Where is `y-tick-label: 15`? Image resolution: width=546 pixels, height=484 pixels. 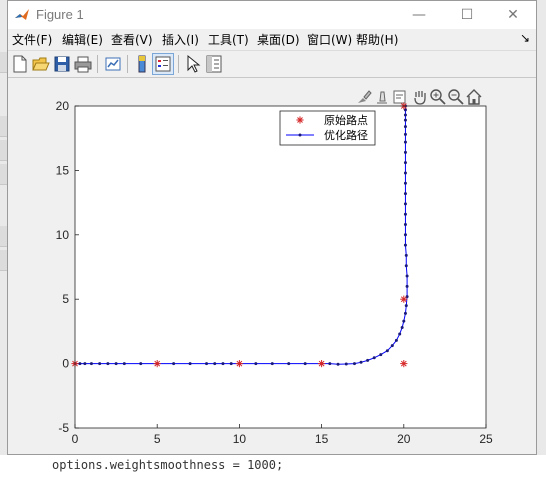 y-tick-label: 15 is located at coordinates (63, 170).